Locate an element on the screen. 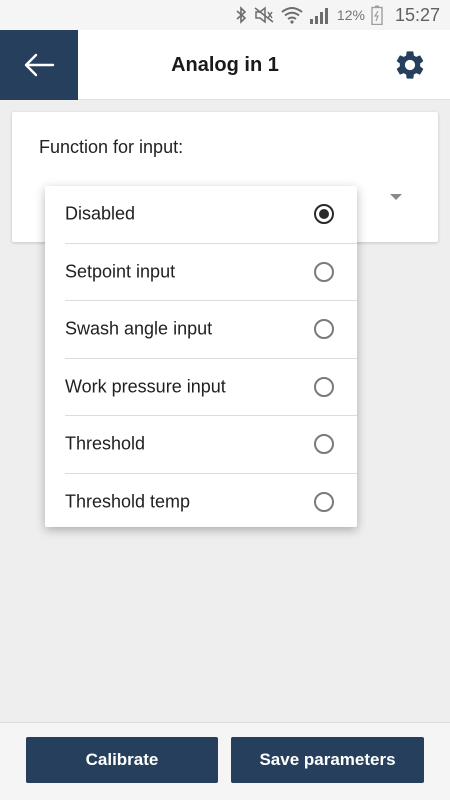  back-button is located at coordinates (39, 65).